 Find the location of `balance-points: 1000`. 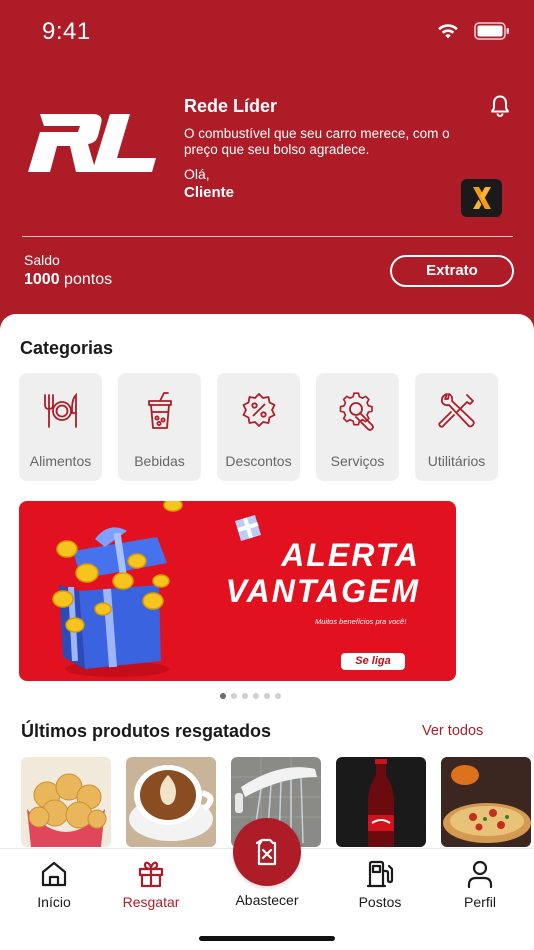

balance-points: 1000 is located at coordinates (42, 279).